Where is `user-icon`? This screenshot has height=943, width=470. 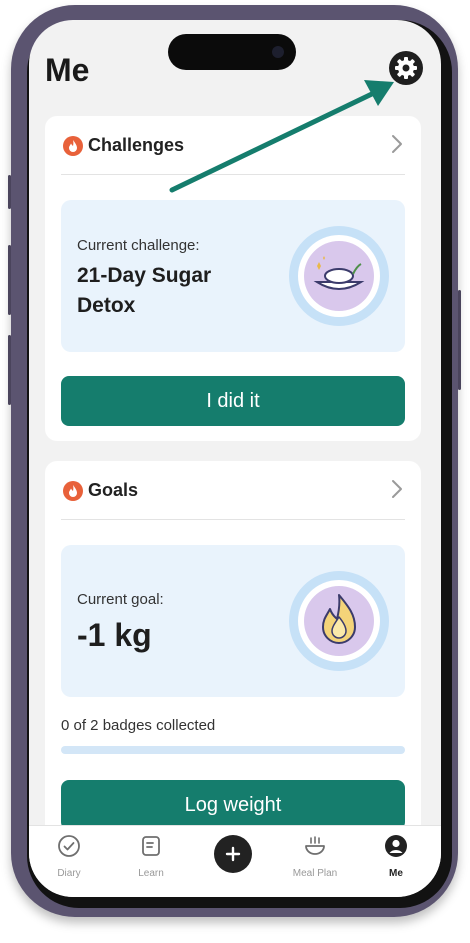
user-icon is located at coordinates (396, 846).